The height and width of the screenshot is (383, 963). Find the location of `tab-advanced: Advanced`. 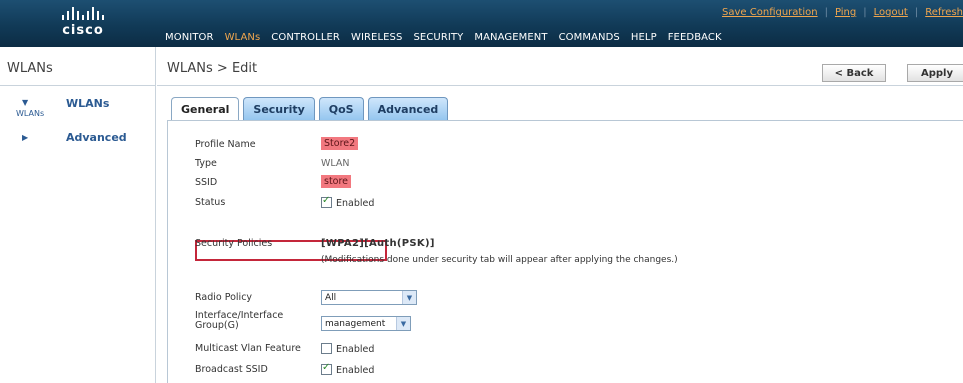

tab-advanced: Advanced is located at coordinates (408, 108).